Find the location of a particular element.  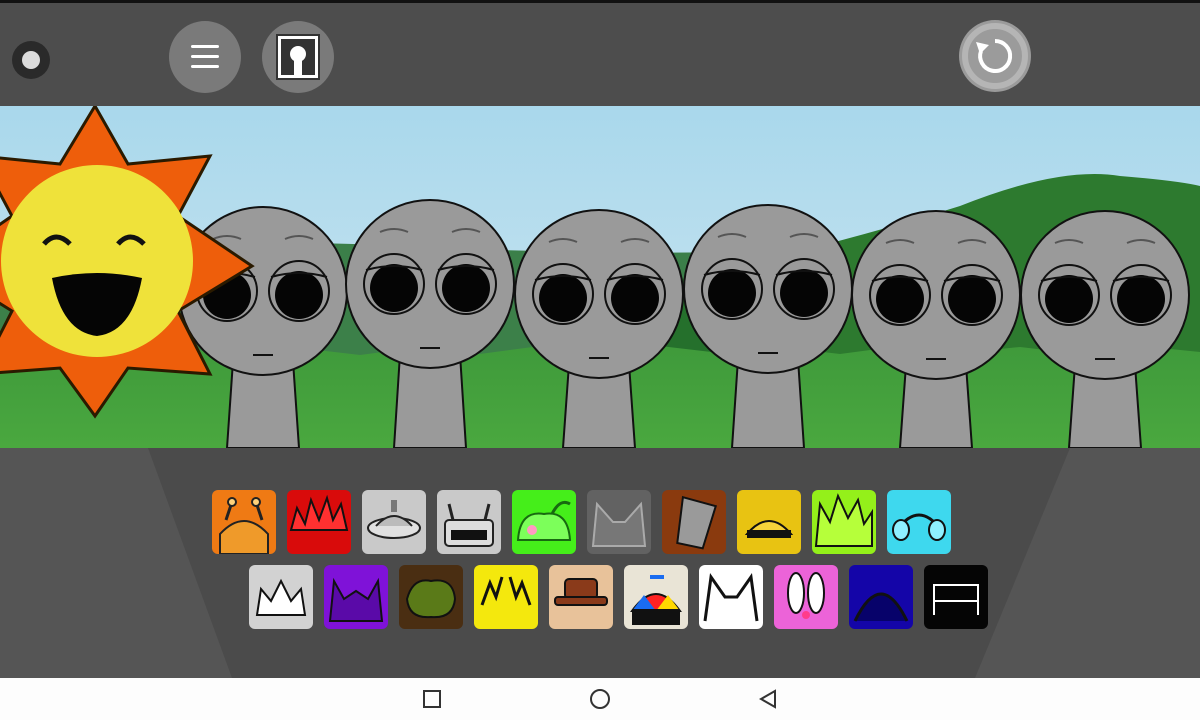

yellow-lightning-icon is located at coordinates (506, 597).